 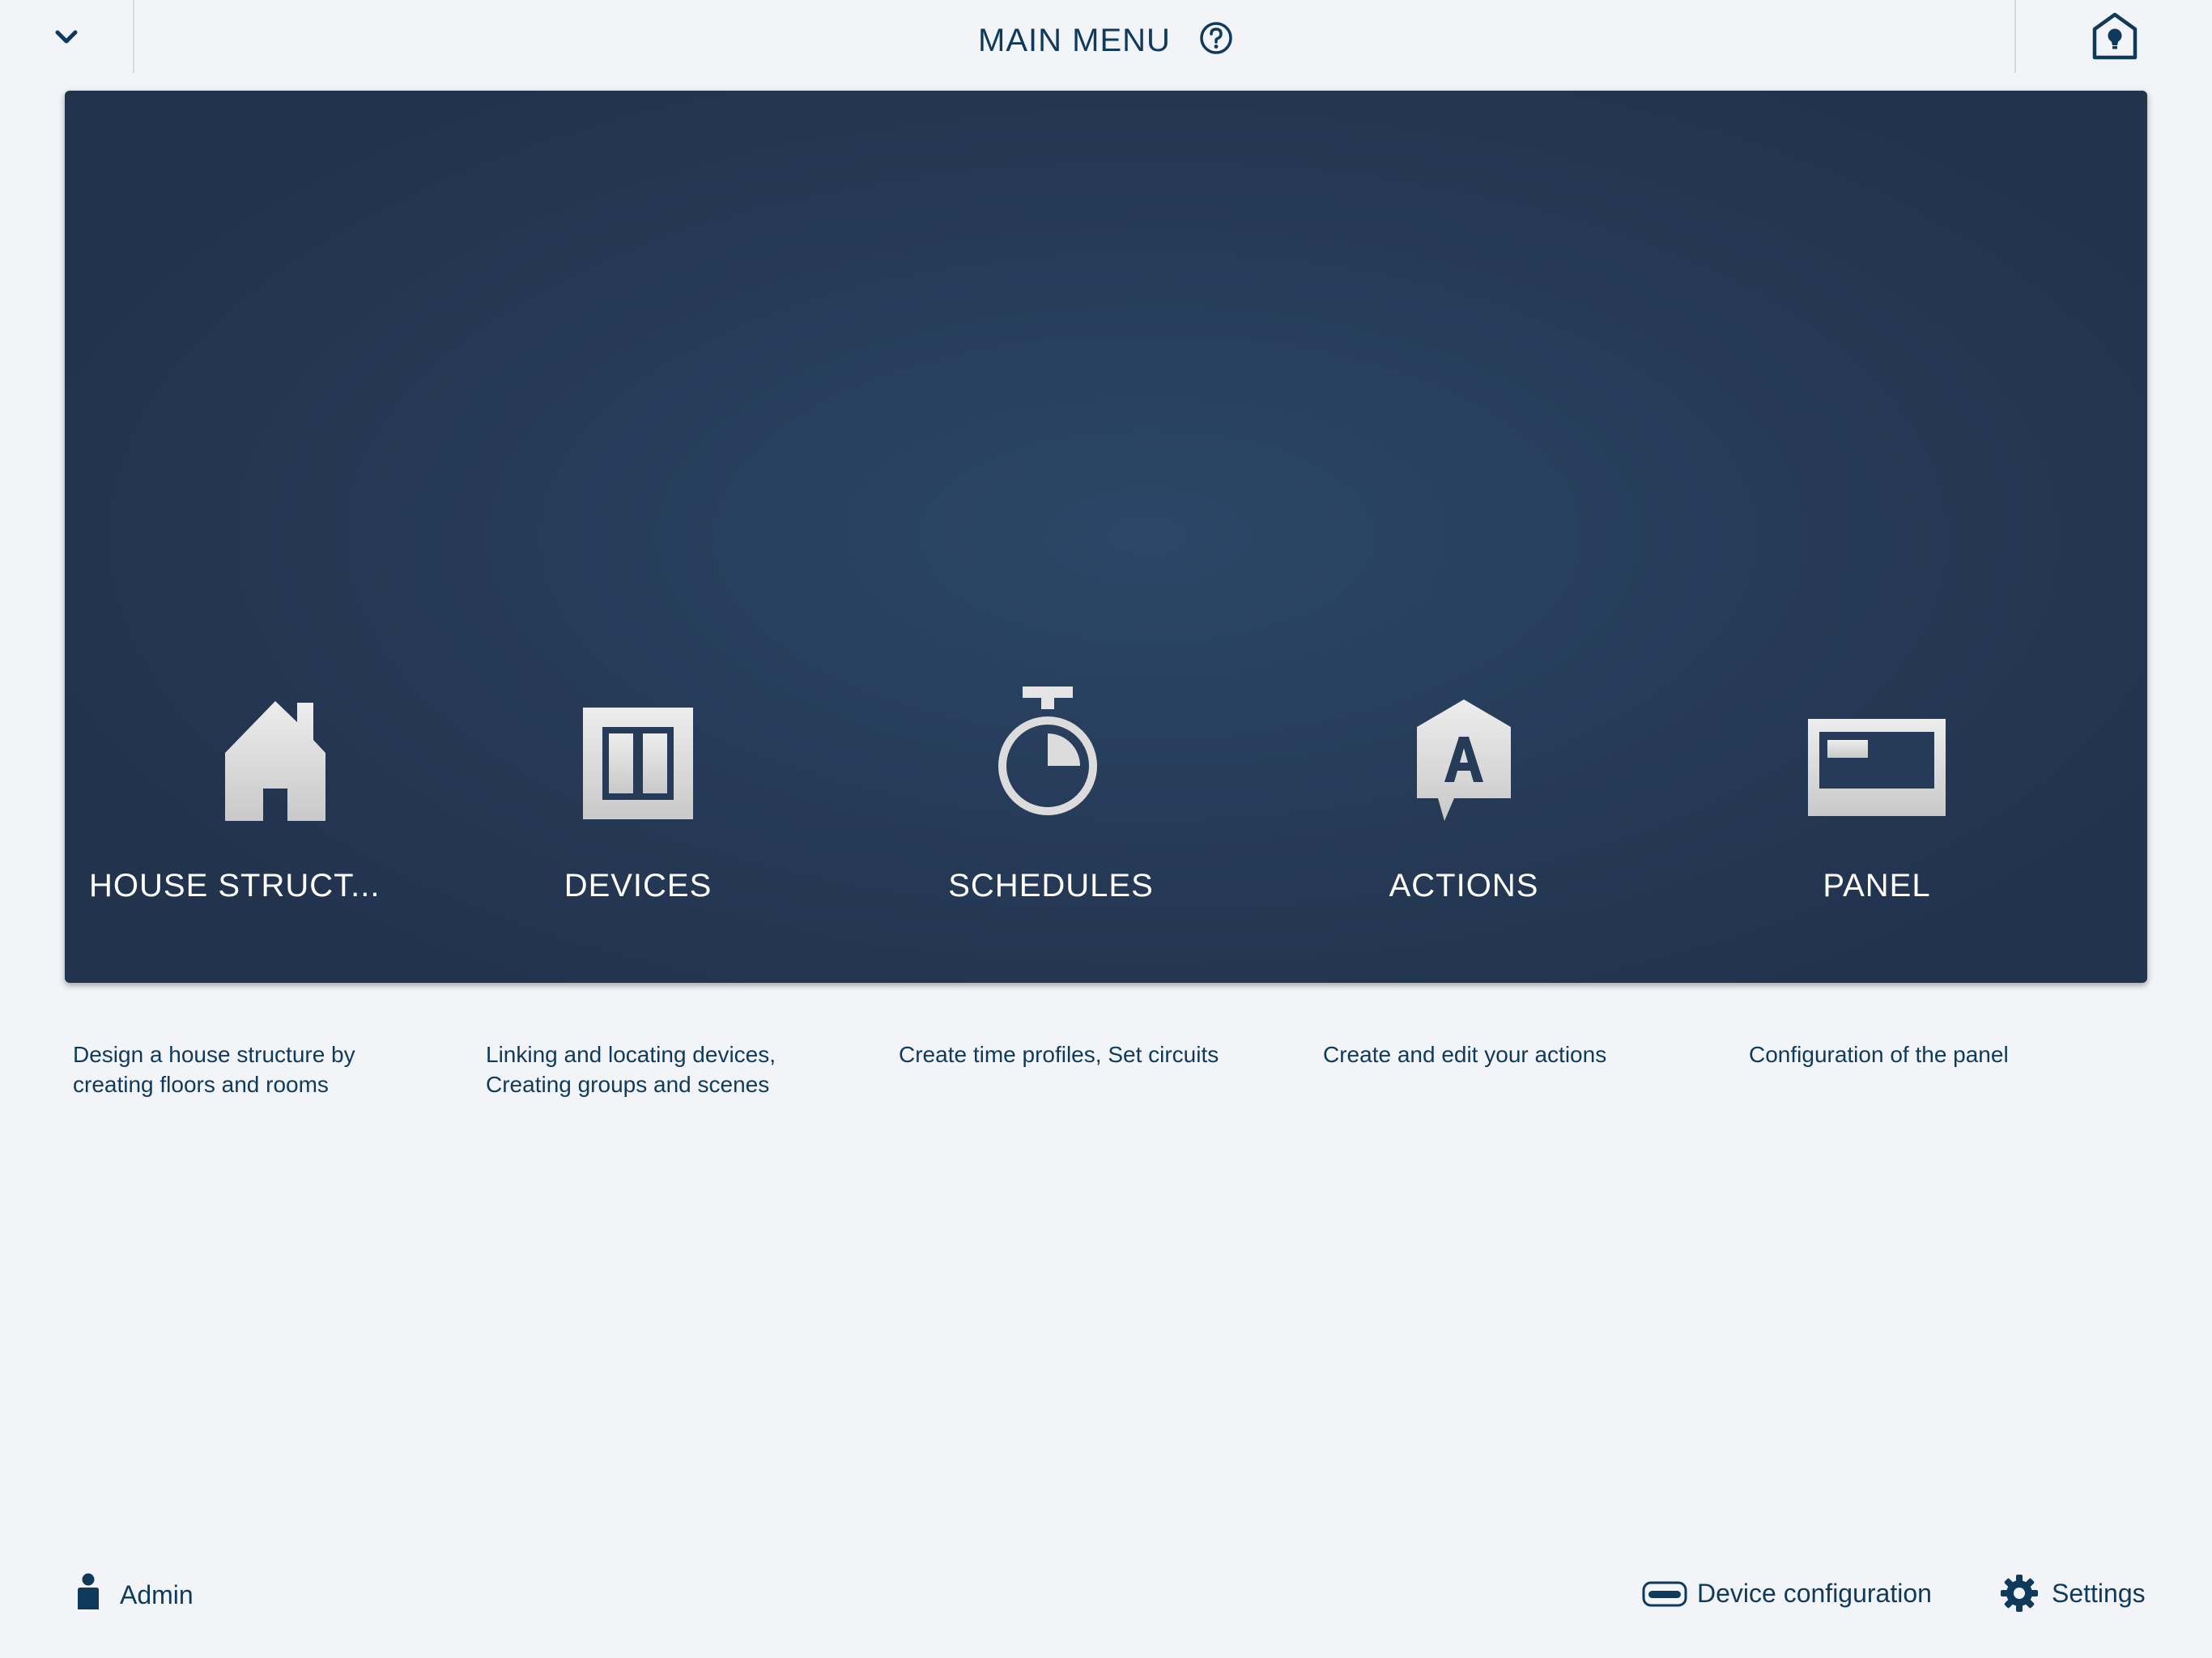 What do you see at coordinates (638, 763) in the screenshot?
I see `devices-switch-icon` at bounding box center [638, 763].